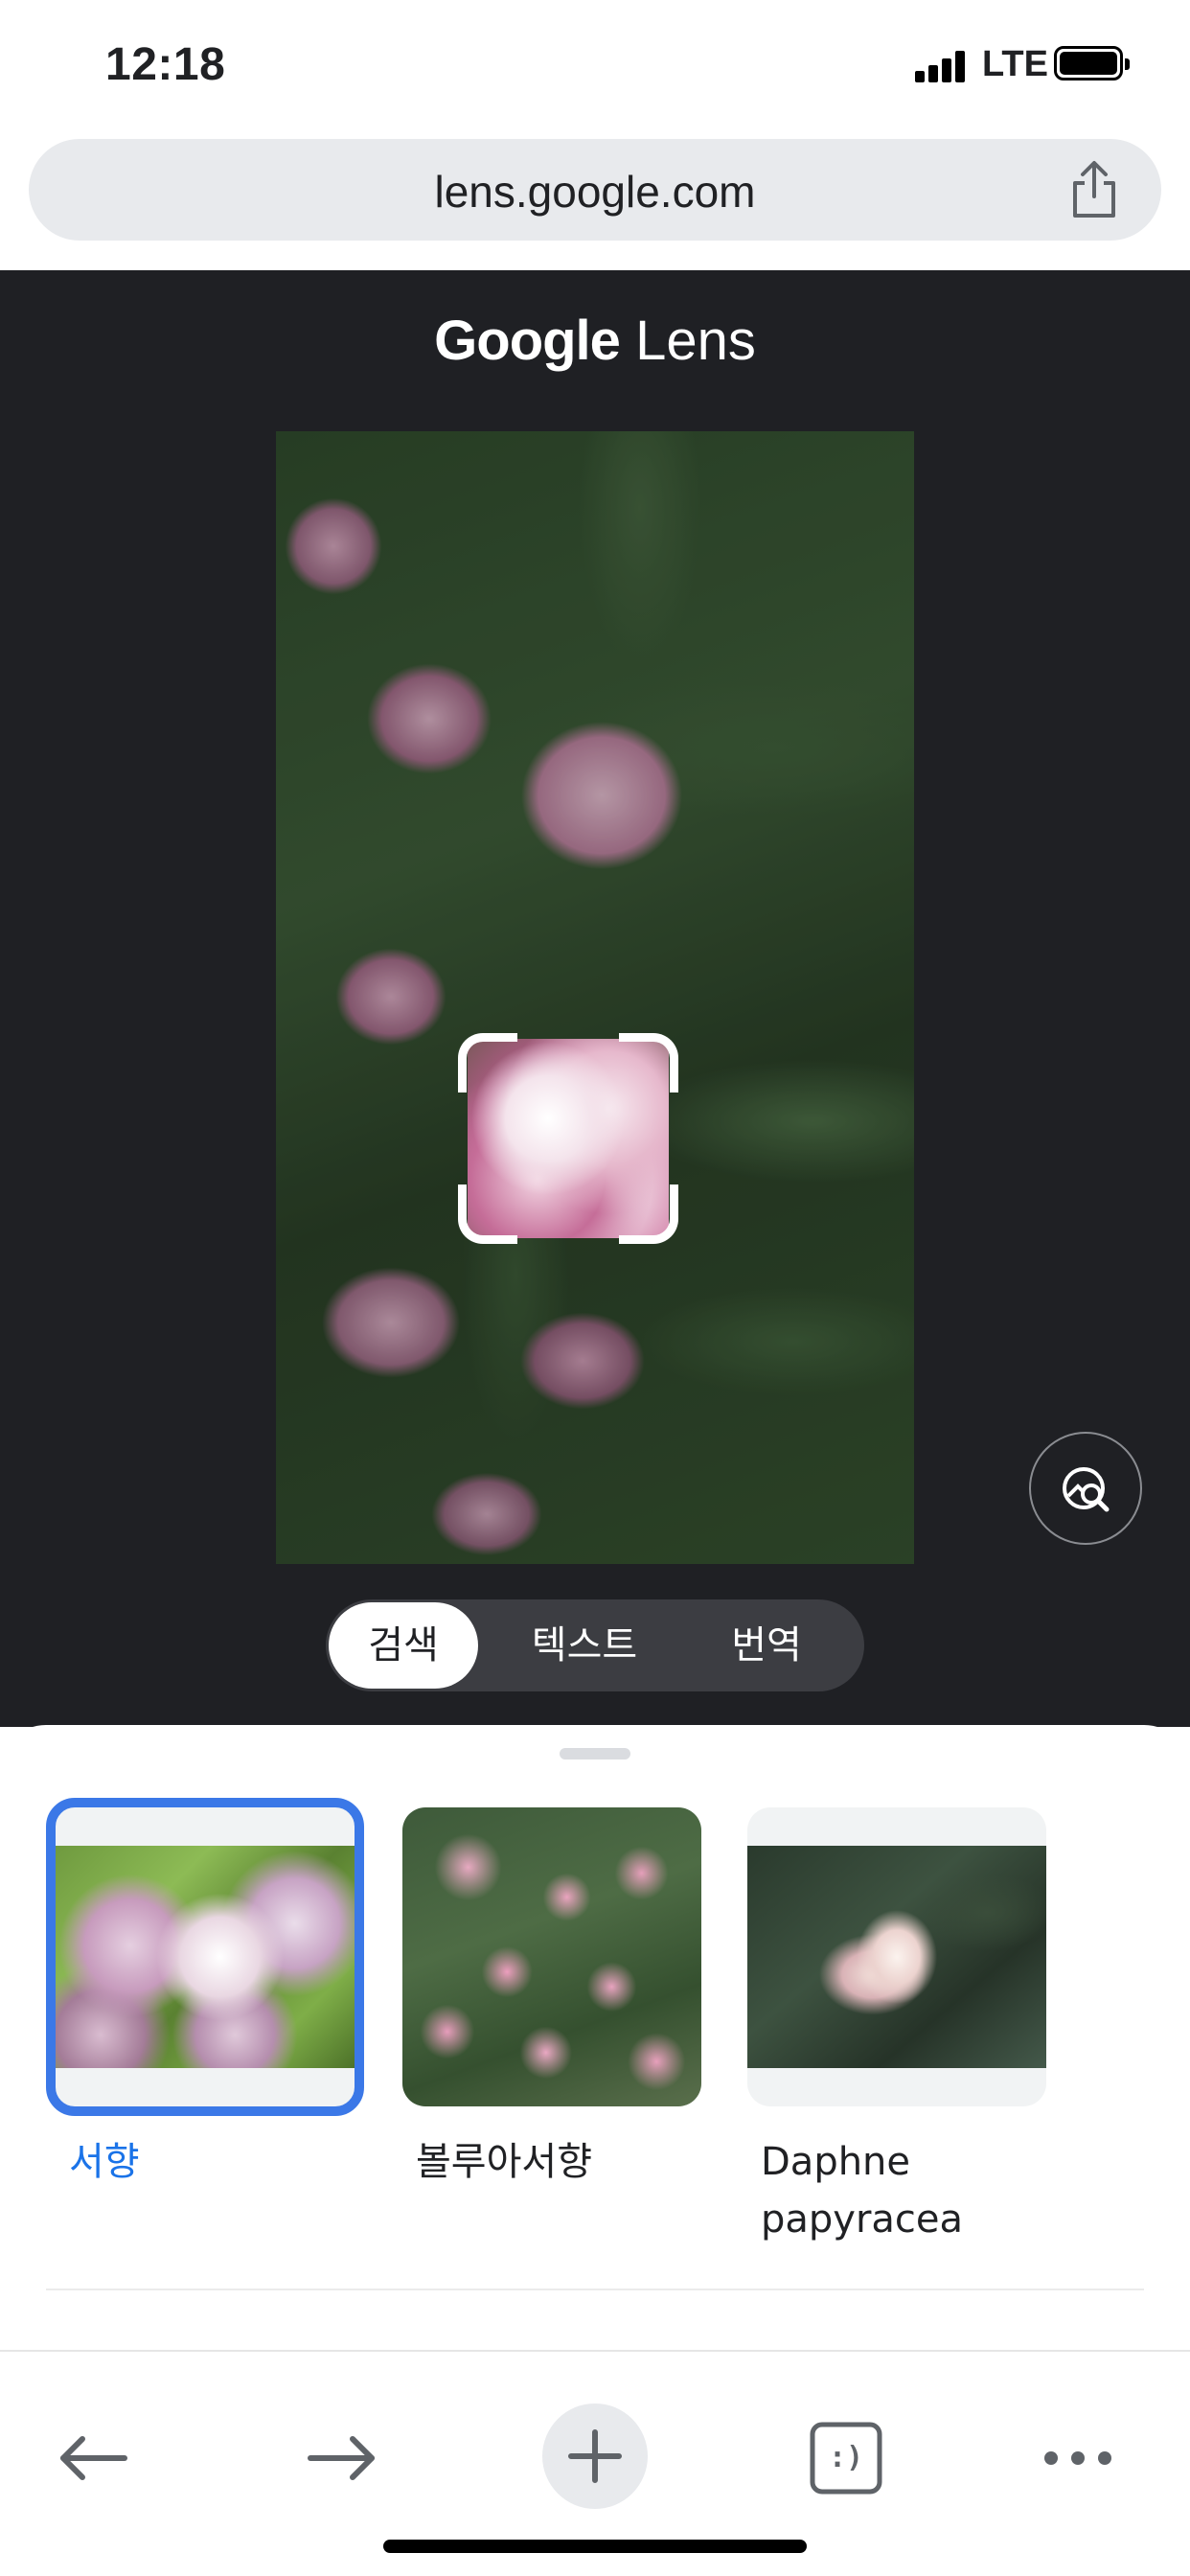  I want to click on image-search-icon, so click(1087, 1489).